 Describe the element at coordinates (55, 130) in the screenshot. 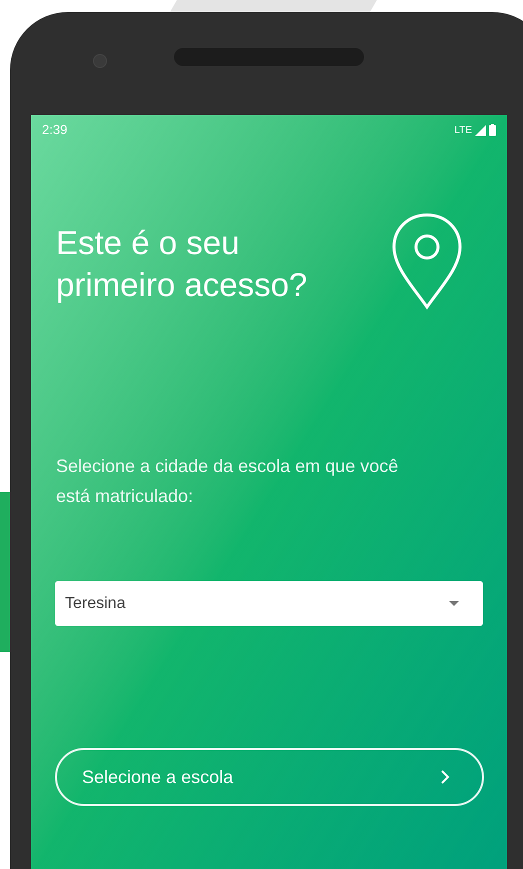

I see `status-time: 2:39` at that location.